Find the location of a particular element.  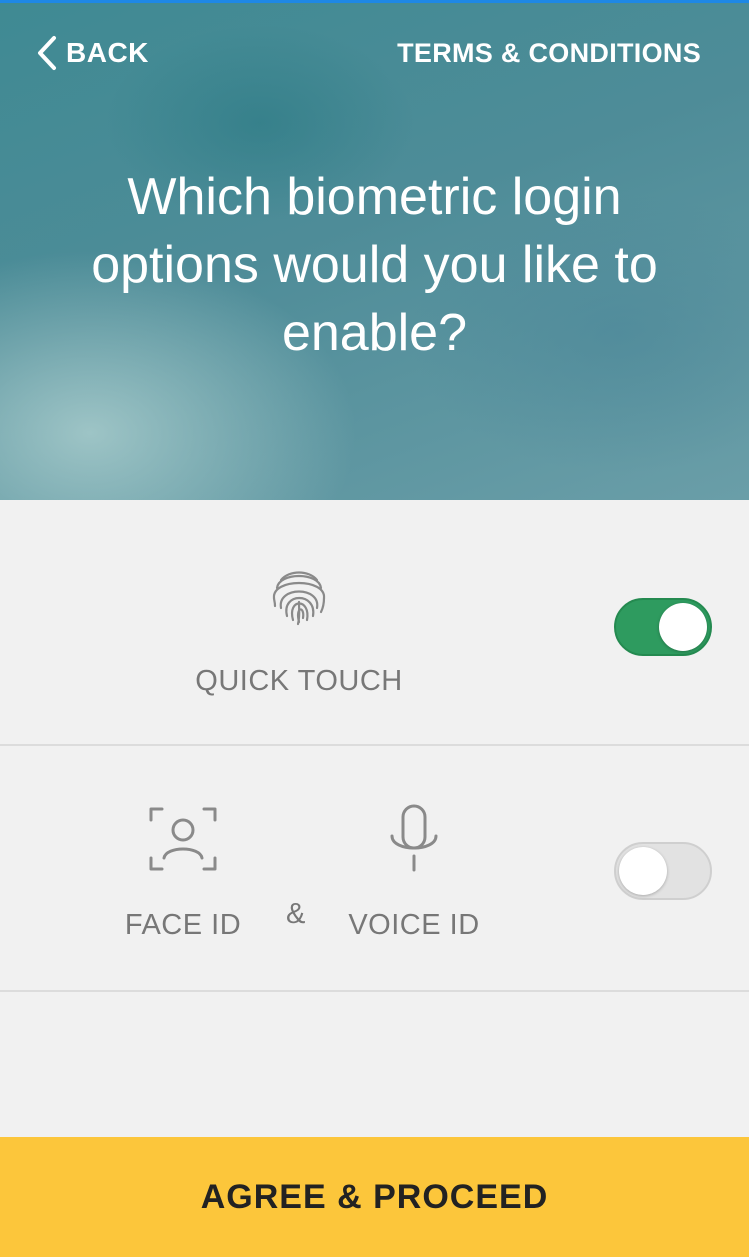

quick-touch-label: QUICK TOUCH is located at coordinates (299, 681).